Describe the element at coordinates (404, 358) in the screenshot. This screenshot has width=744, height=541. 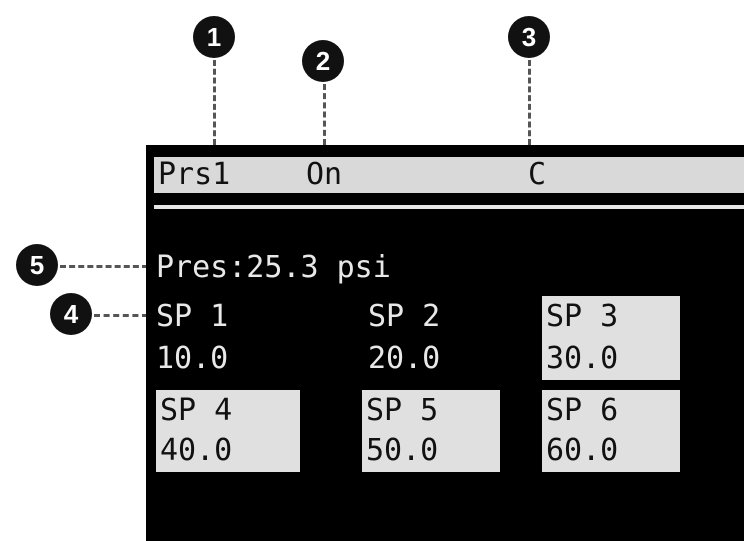
I see `setpoint-2-value: 20.0` at that location.